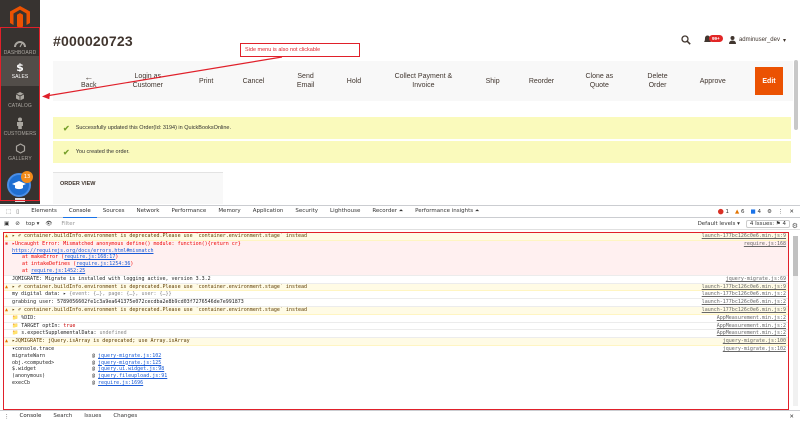 This screenshot has width=800, height=422. What do you see at coordinates (138, 188) in the screenshot?
I see `order-view-tab: ORDER VIEW` at bounding box center [138, 188].